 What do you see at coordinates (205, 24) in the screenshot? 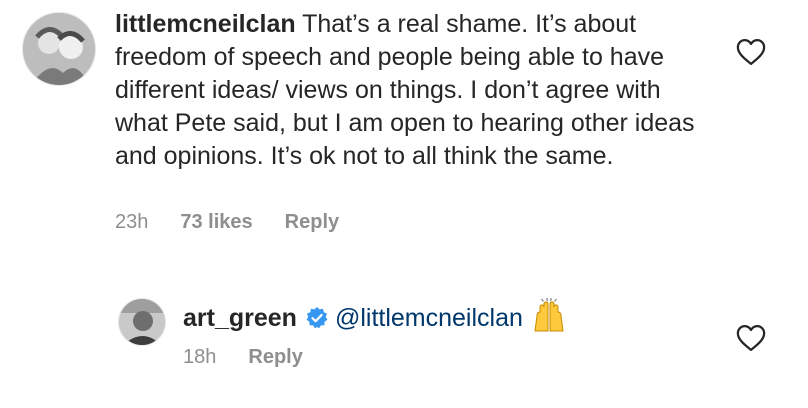
I see `comment-username: littlemcneilclan` at bounding box center [205, 24].